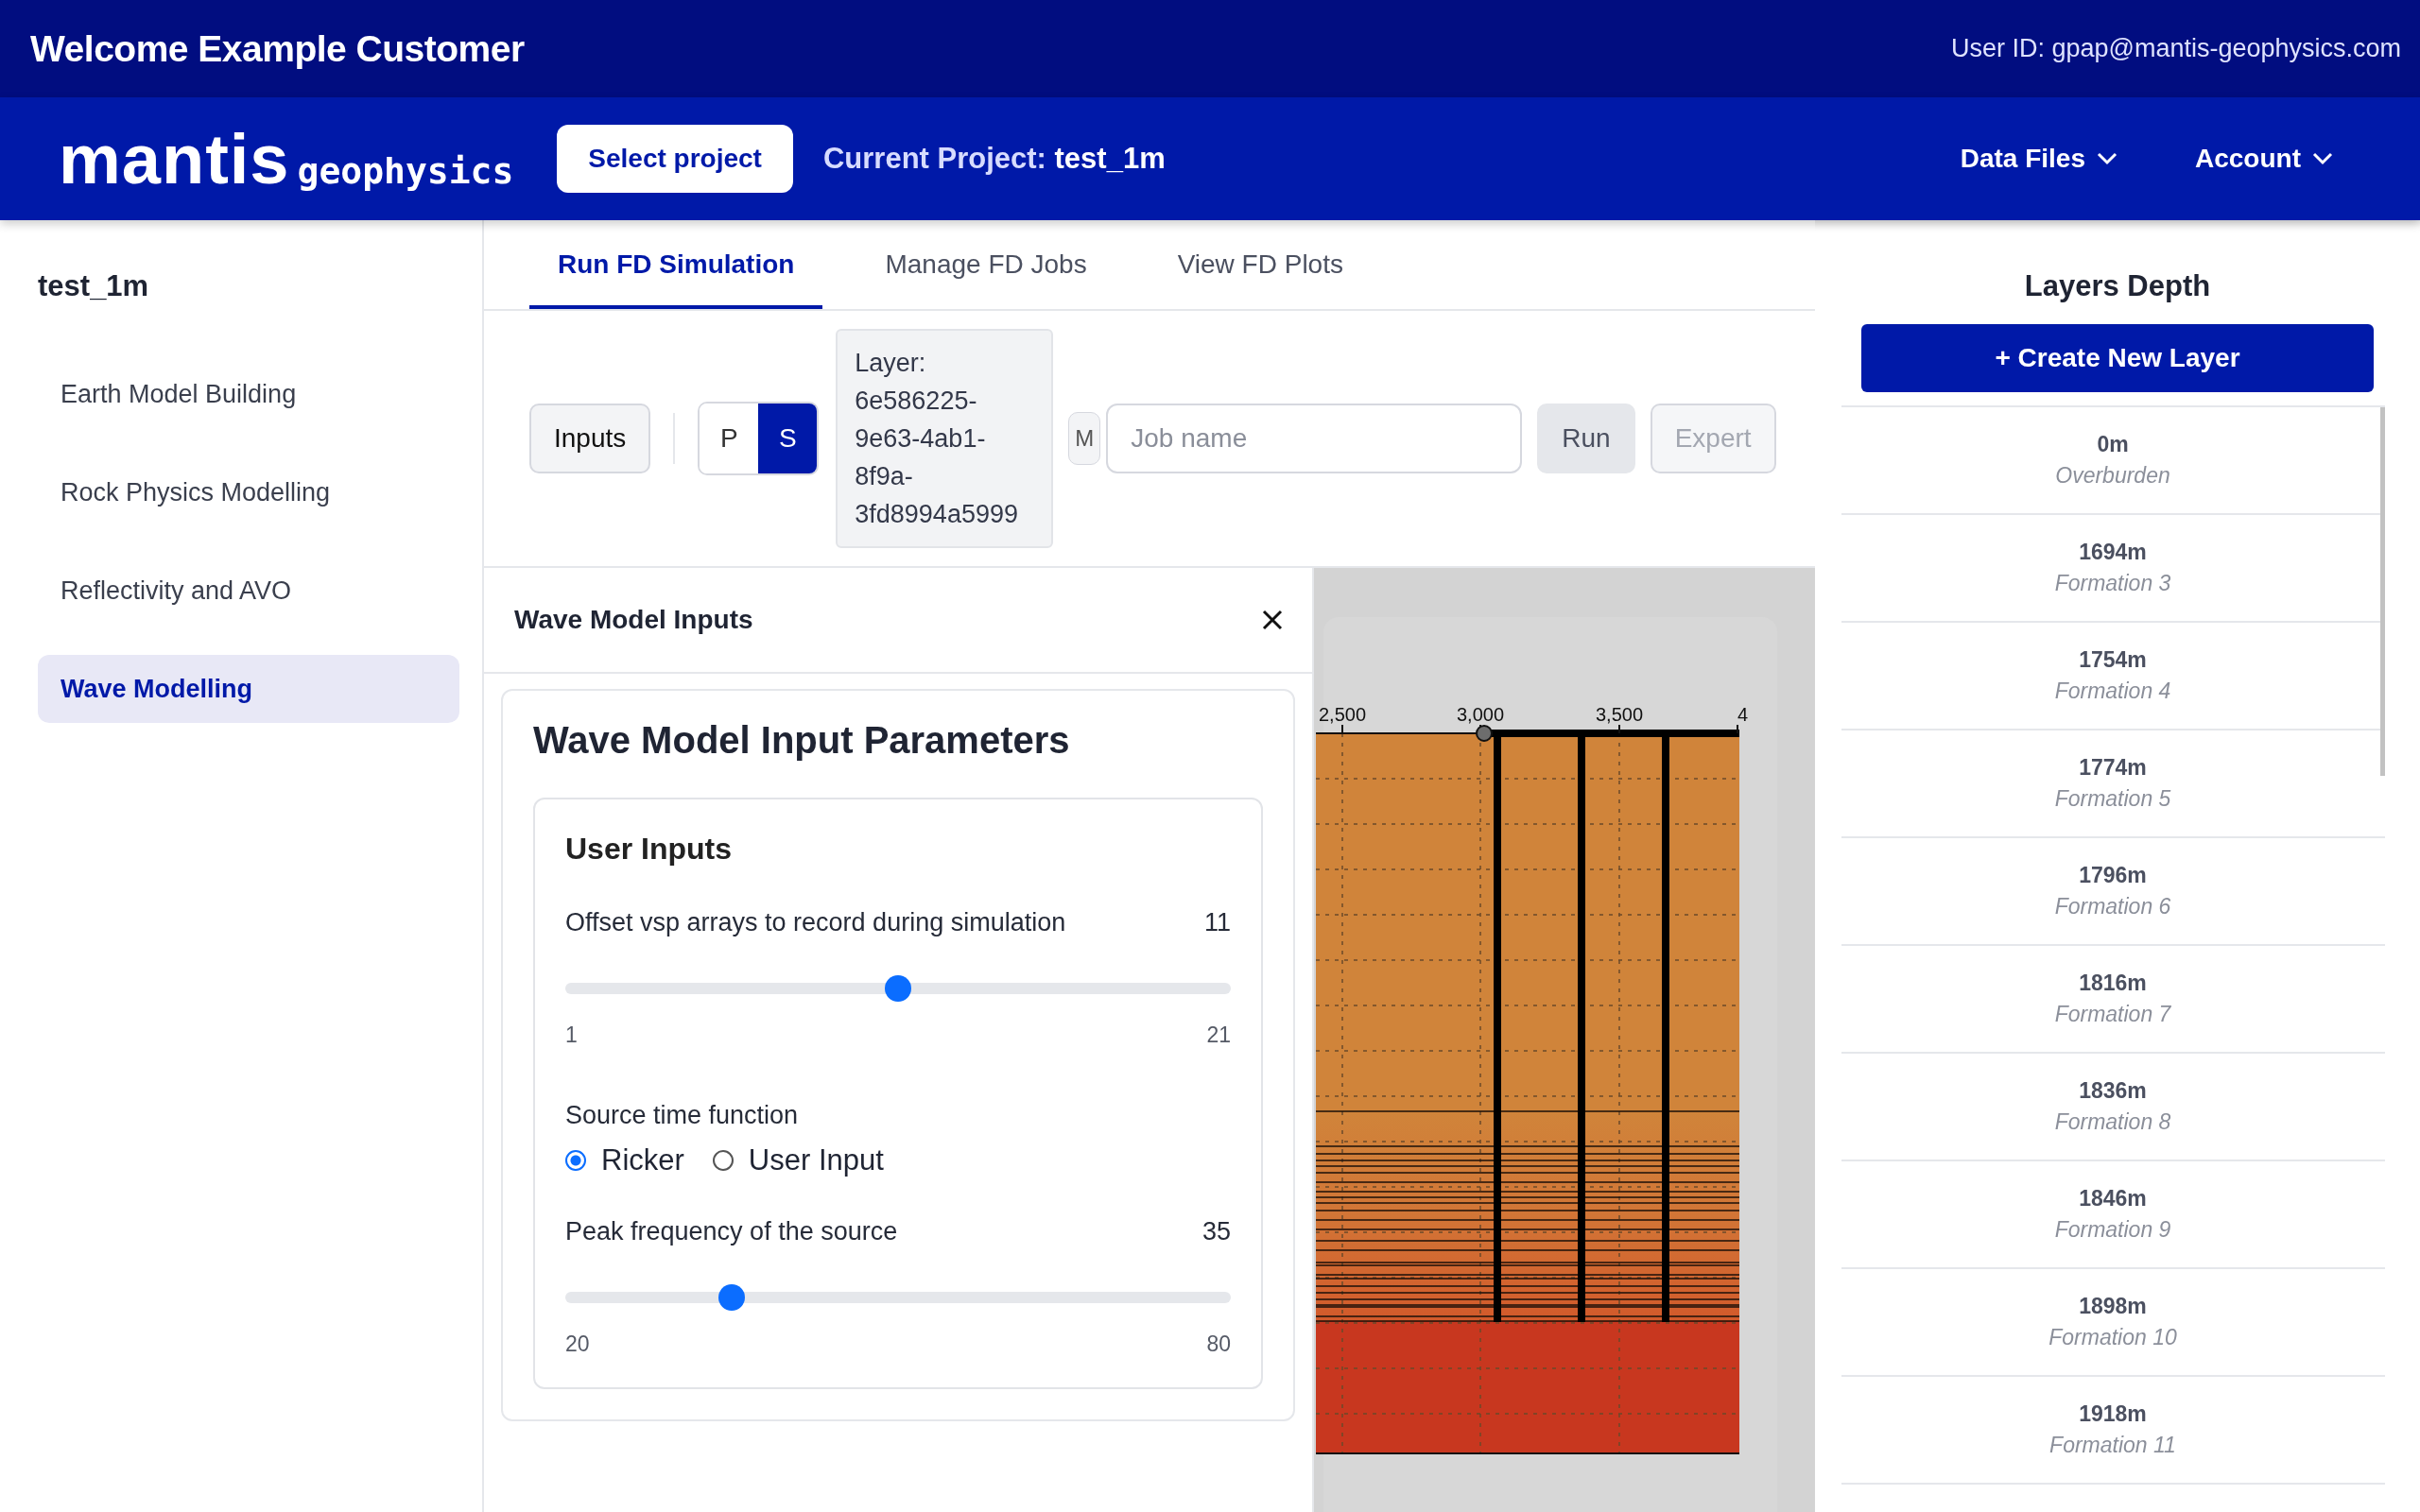 This screenshot has height=1512, width=2420. I want to click on panel-title: Layers Depth, so click(2117, 286).